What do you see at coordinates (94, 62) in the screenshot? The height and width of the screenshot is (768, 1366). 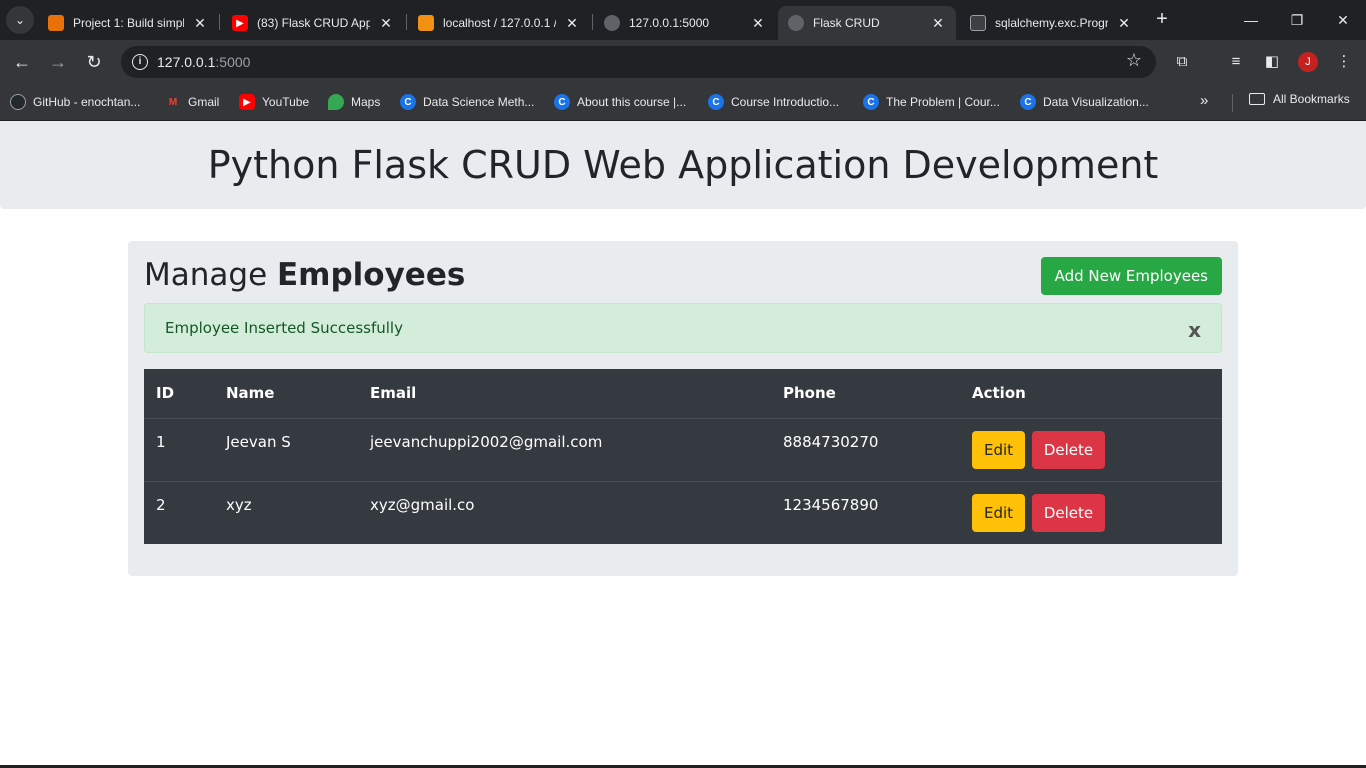 I see `reload-button: ↻` at bounding box center [94, 62].